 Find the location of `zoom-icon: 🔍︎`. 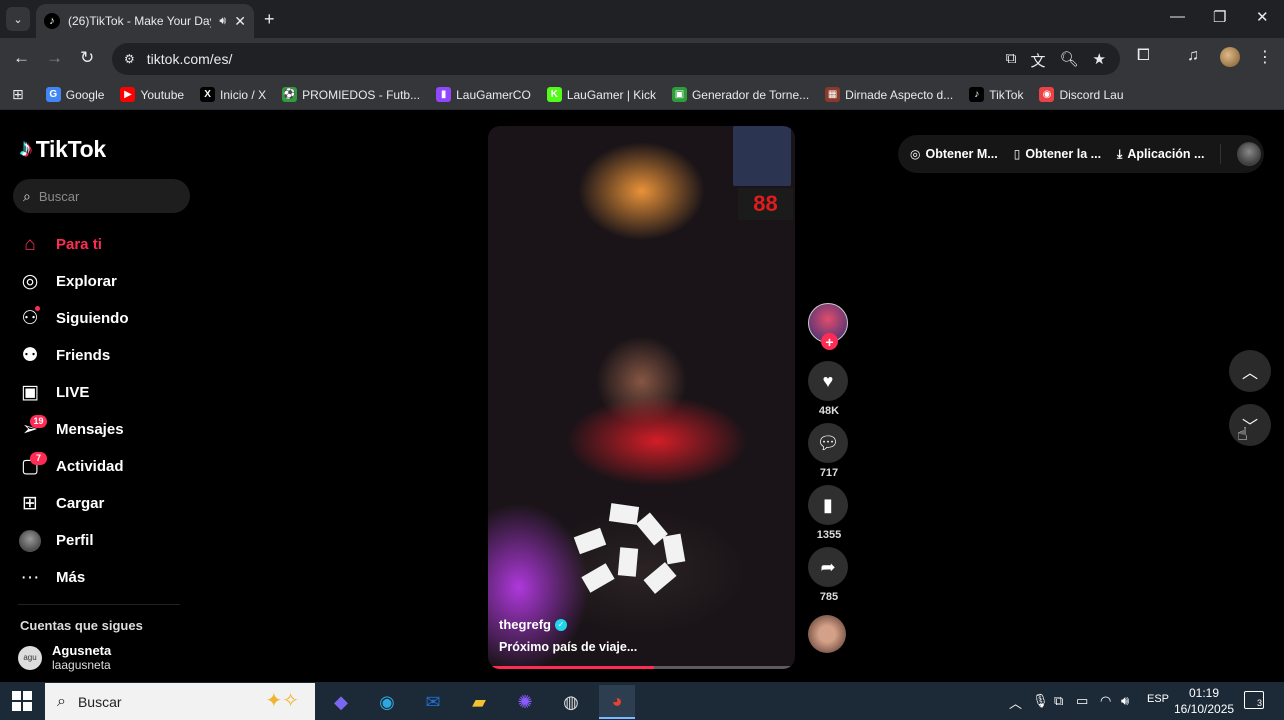

zoom-icon: 🔍︎ is located at coordinates (1069, 60).